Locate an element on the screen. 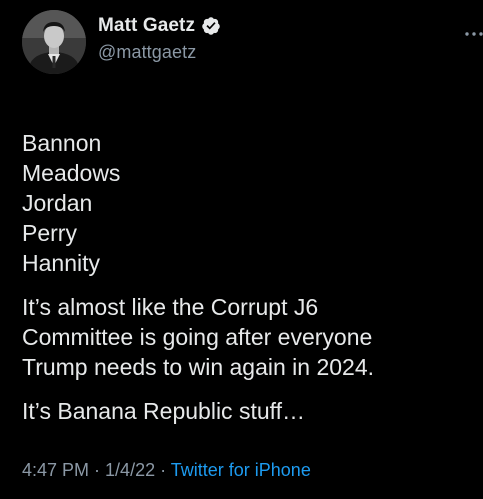  tweet-time: 4:47 PM is located at coordinates (55, 470).